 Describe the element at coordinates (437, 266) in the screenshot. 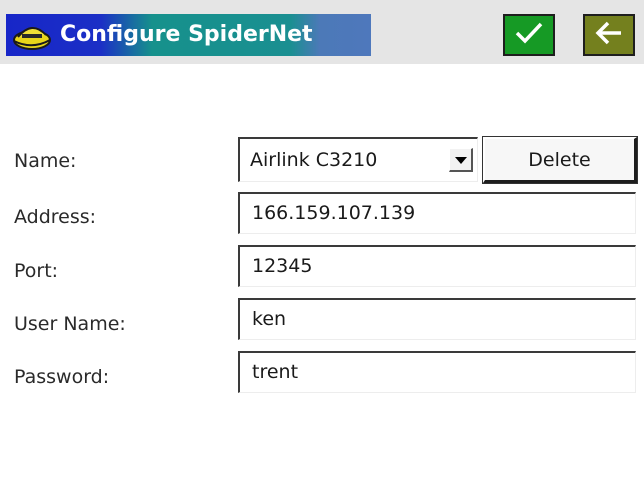

I see `port-field: 12345` at that location.